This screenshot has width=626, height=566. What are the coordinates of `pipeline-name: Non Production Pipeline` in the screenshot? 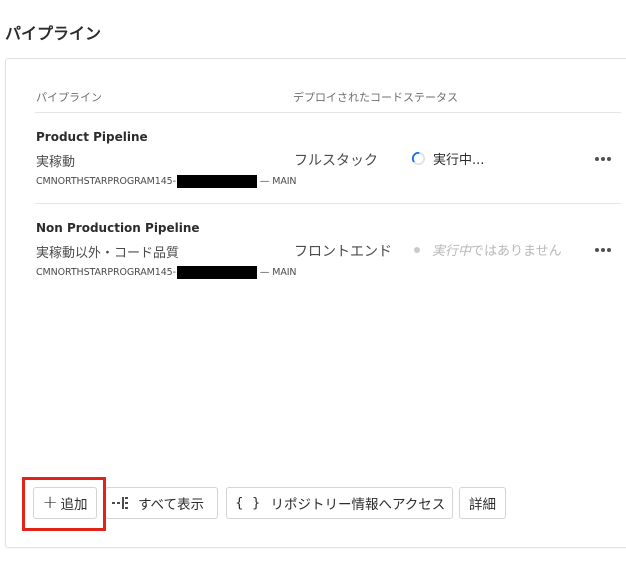 It's located at (118, 228).